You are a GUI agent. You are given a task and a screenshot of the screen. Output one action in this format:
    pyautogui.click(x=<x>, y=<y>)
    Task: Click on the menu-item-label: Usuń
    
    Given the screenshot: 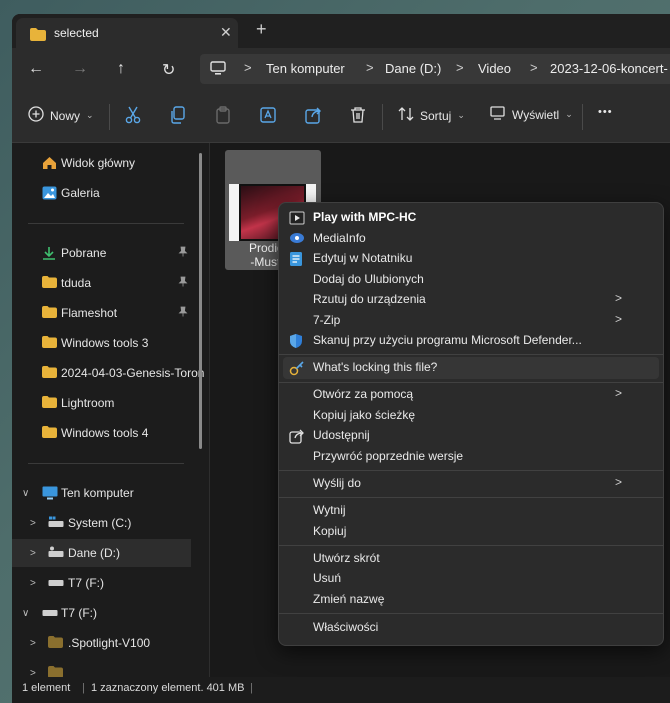 What is the action you would take?
    pyautogui.click(x=327, y=578)
    